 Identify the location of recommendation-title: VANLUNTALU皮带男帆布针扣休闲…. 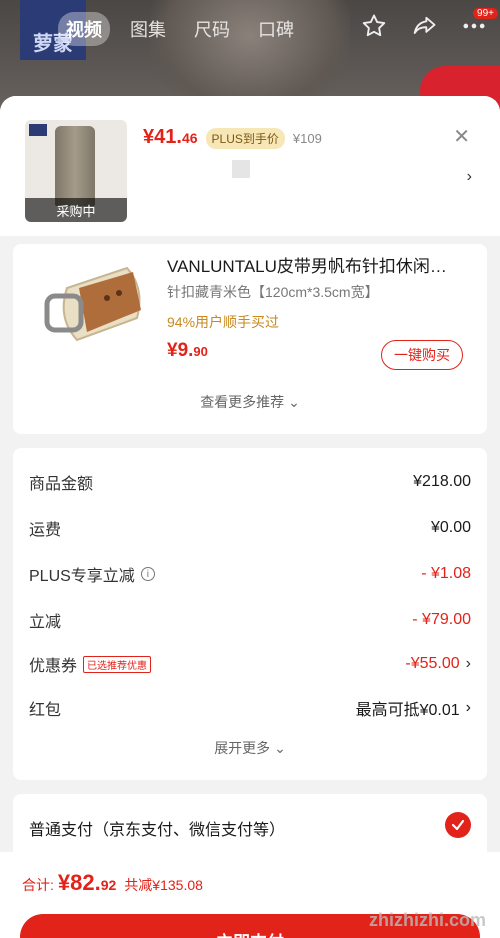
(319, 264).